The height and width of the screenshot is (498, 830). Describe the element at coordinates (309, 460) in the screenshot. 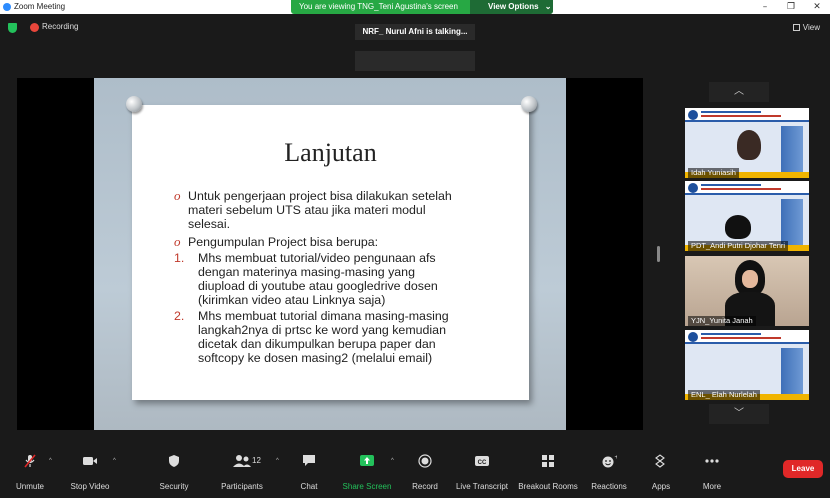

I see `chat-bubble-icon` at that location.